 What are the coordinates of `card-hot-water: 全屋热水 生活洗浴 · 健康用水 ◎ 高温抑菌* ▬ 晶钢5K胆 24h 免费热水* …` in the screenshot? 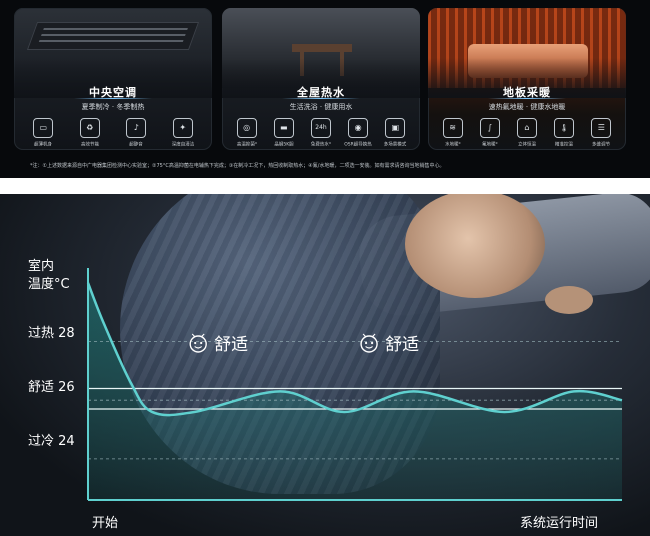 It's located at (321, 79).